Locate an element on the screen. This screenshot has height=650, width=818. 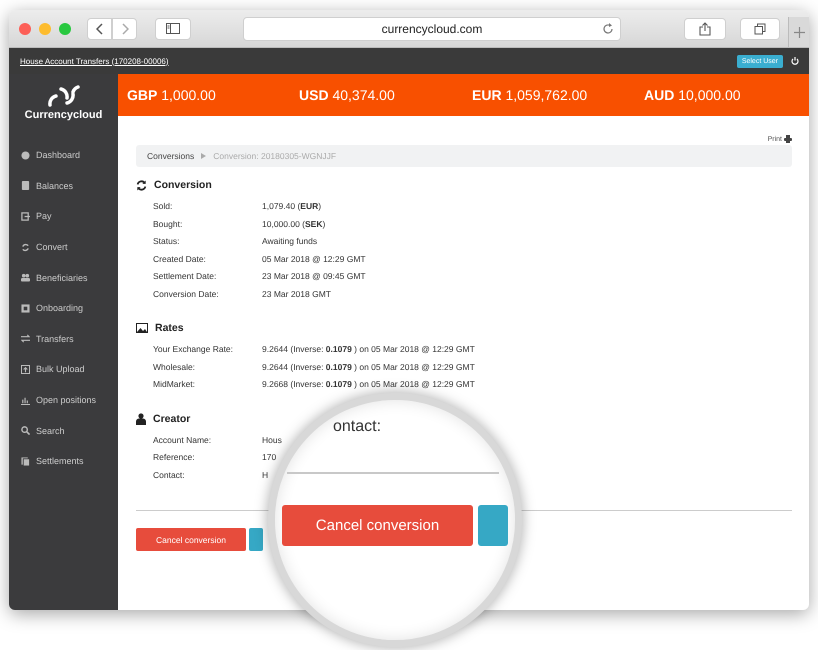
person-icon is located at coordinates (141, 418).